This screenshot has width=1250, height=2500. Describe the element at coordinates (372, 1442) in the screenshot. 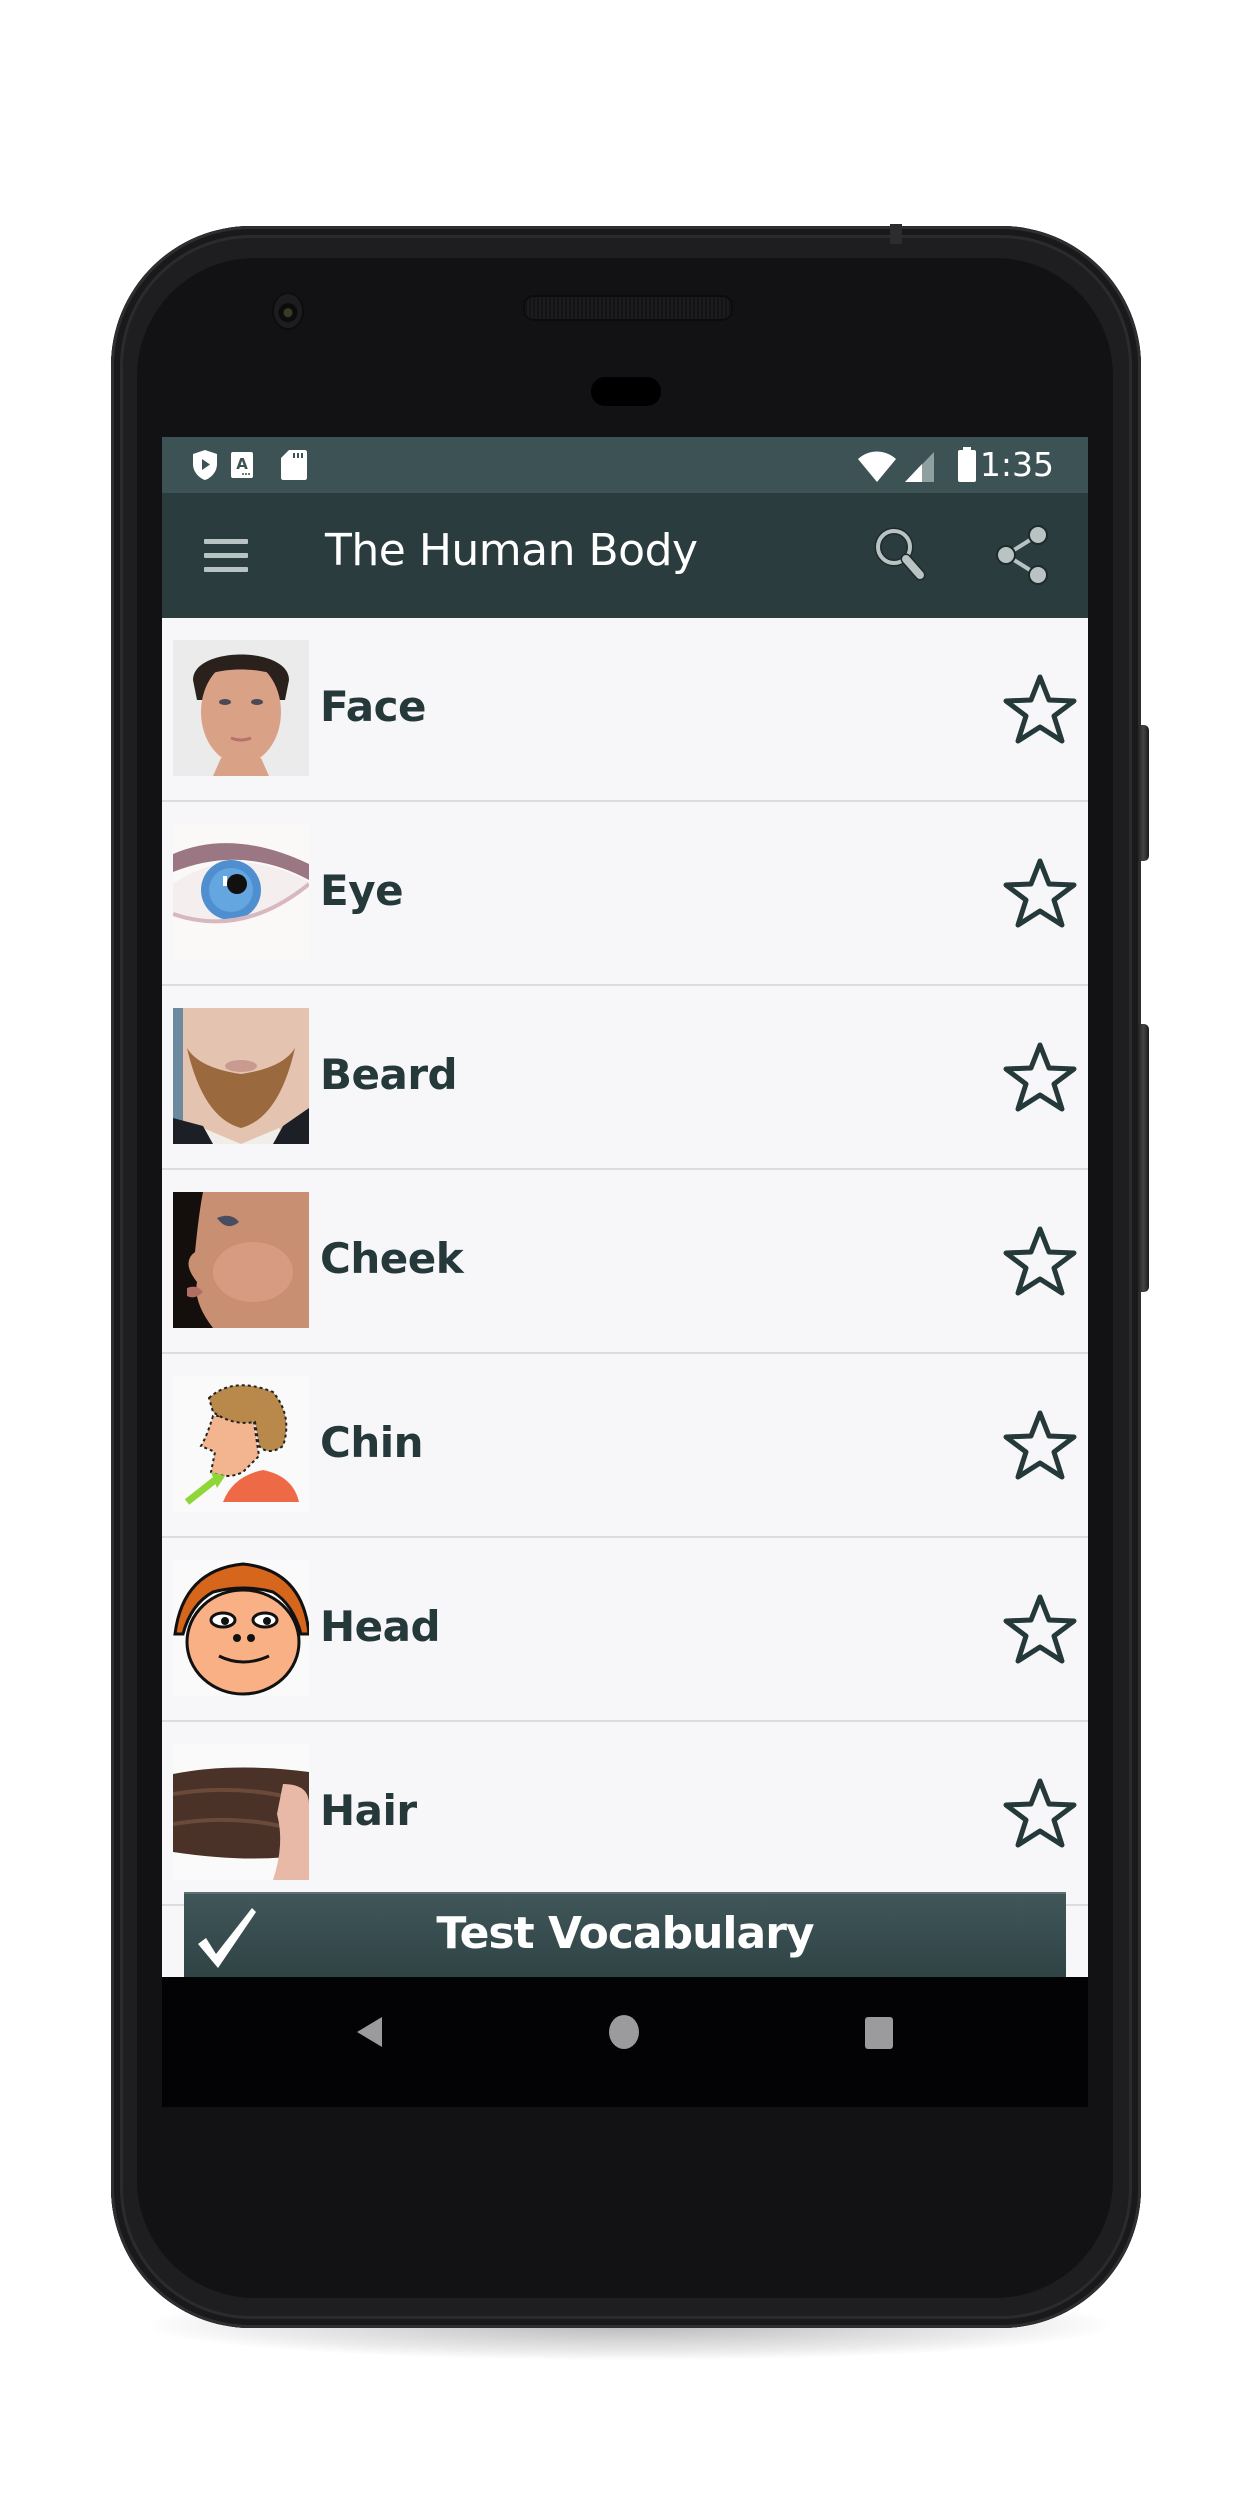

I see `item-label: Chin` at that location.